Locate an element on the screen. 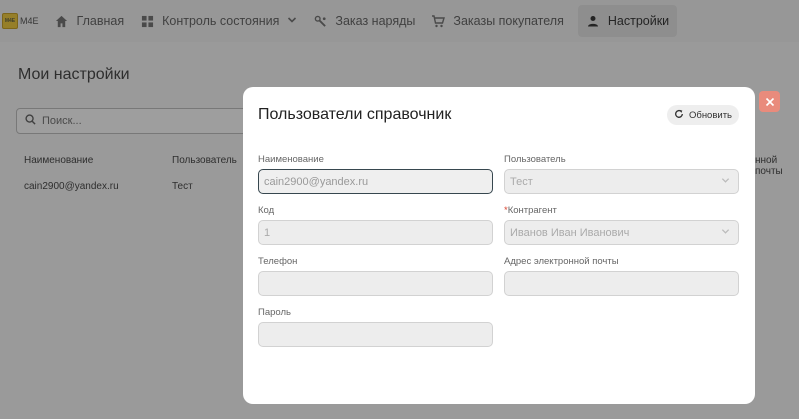 Image resolution: width=799 pixels, height=419 pixels. contractor-value: Иванов Иван Иванович is located at coordinates (570, 232).